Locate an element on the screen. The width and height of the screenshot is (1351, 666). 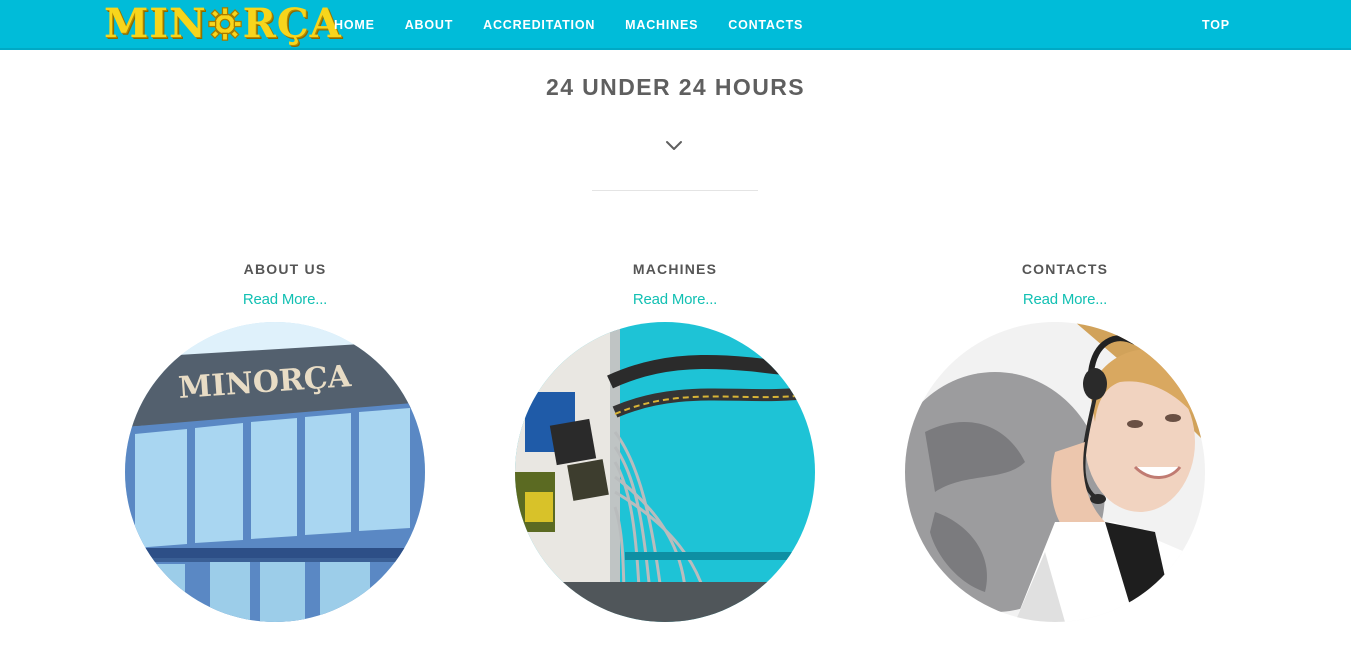
support-operator-image is located at coordinates (1055, 472).